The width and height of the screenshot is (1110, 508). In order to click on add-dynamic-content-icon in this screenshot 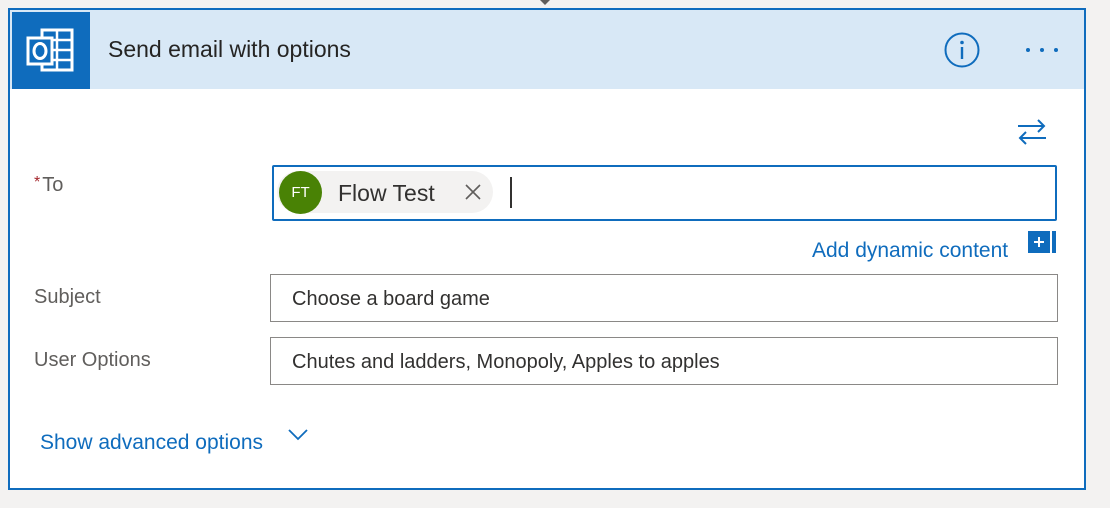, I will do `click(1043, 243)`.